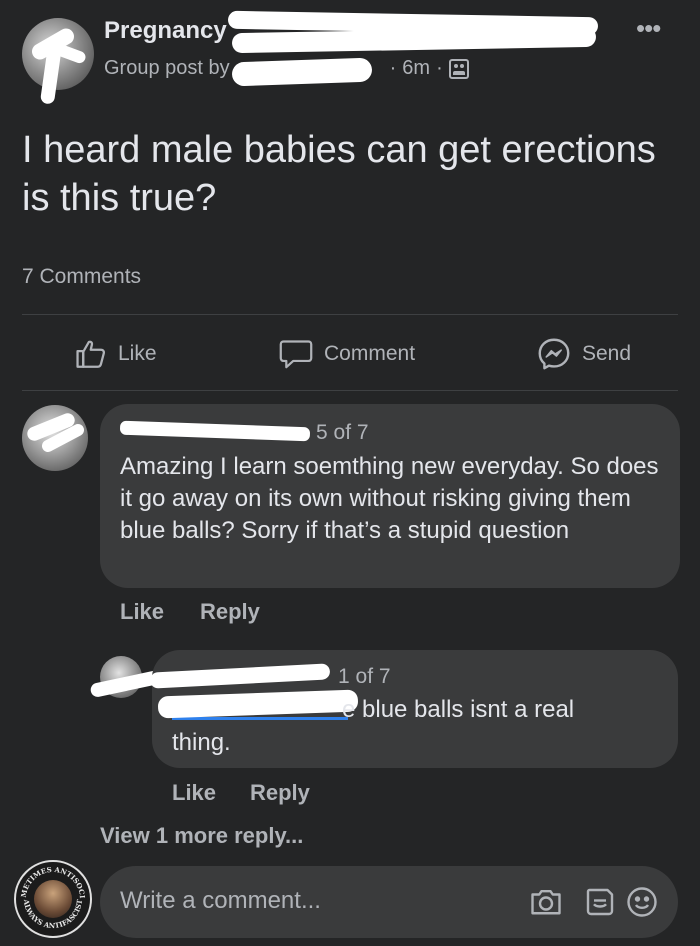 This screenshot has width=700, height=946. Describe the element at coordinates (458, 68) in the screenshot. I see `group-icon` at that location.